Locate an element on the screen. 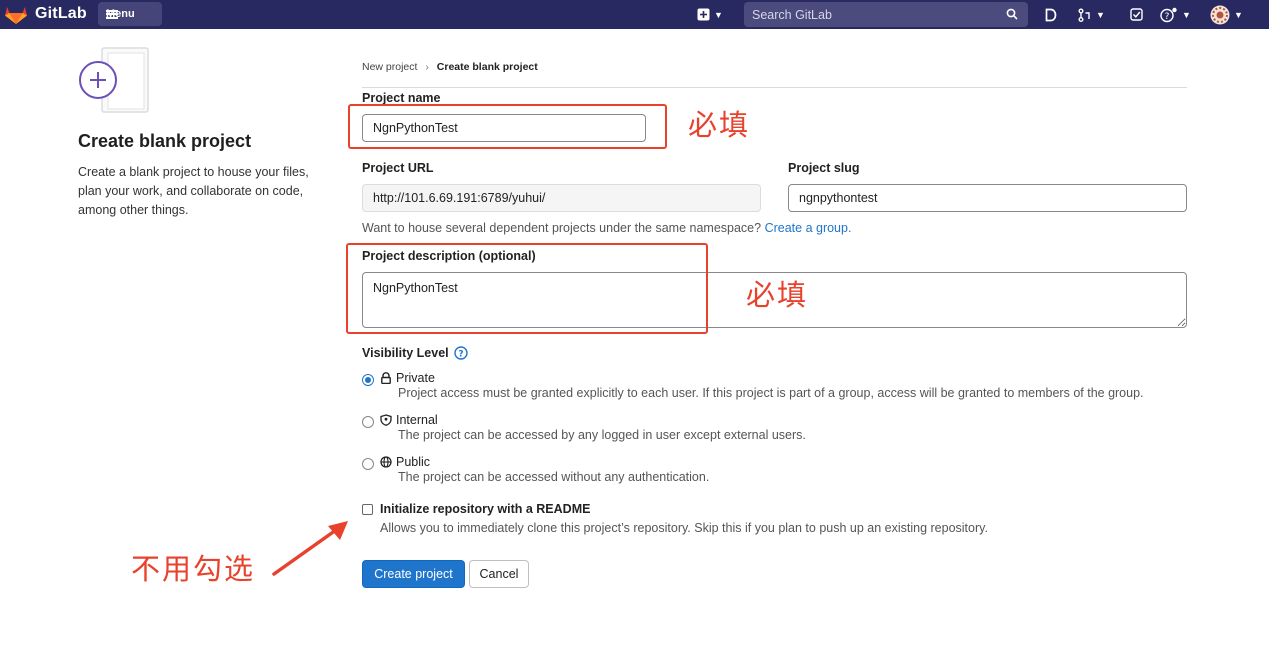 This screenshot has width=1269, height=645. breadcrumb: New project › Create blank project is located at coordinates (450, 67).